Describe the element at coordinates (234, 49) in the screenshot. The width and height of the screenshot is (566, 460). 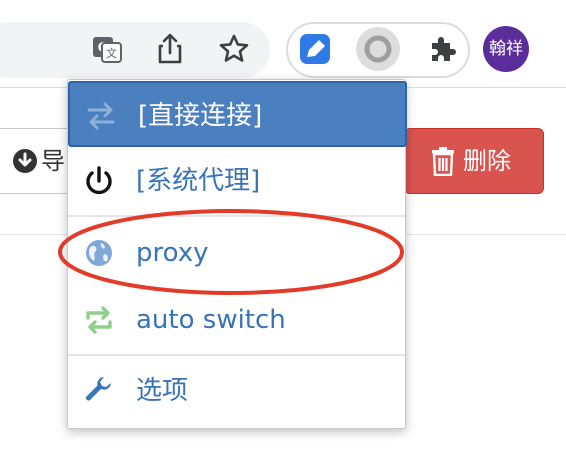
I see `bookmark-star-icon` at that location.